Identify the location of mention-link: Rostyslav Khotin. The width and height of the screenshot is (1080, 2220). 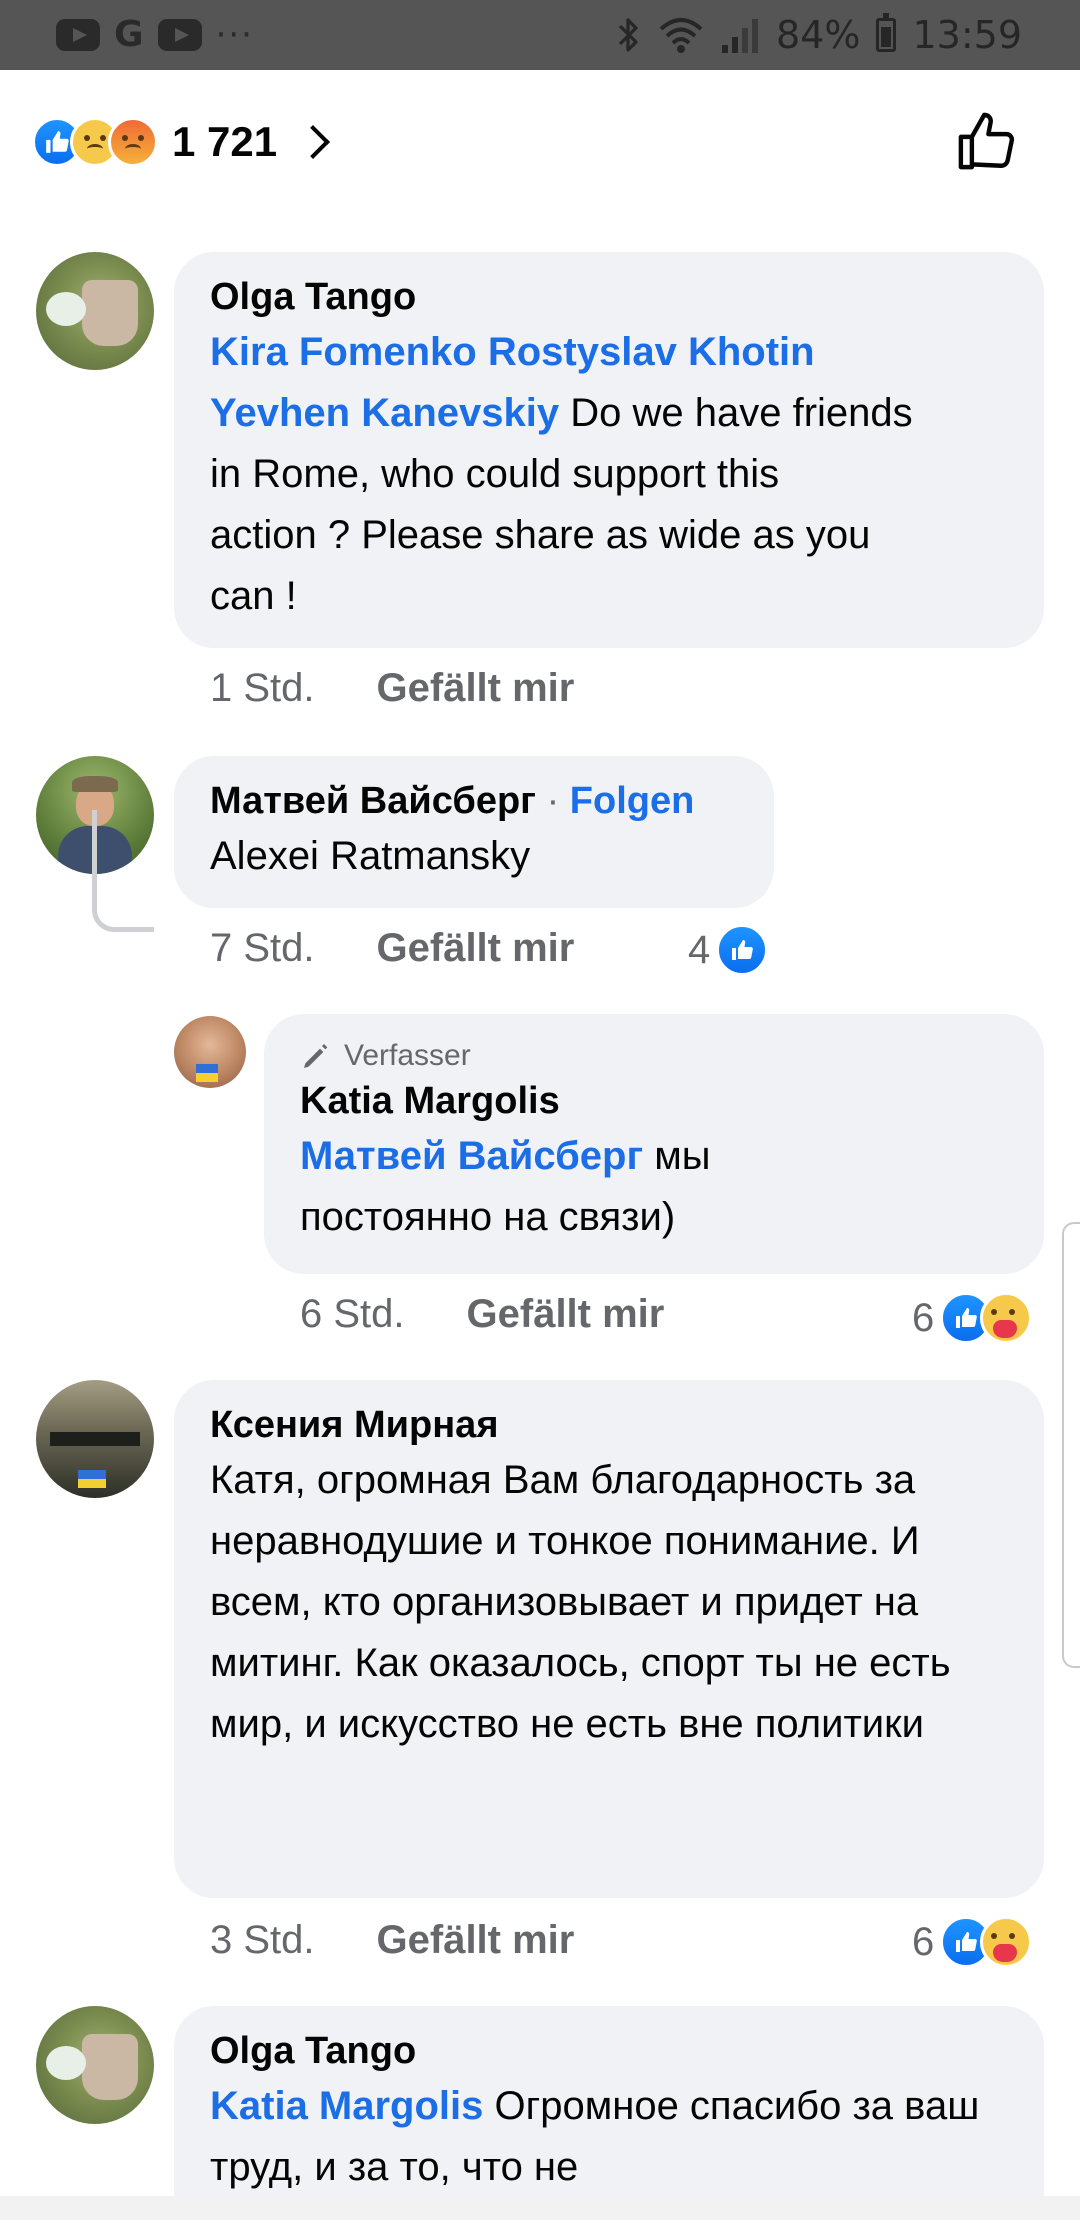
(651, 352).